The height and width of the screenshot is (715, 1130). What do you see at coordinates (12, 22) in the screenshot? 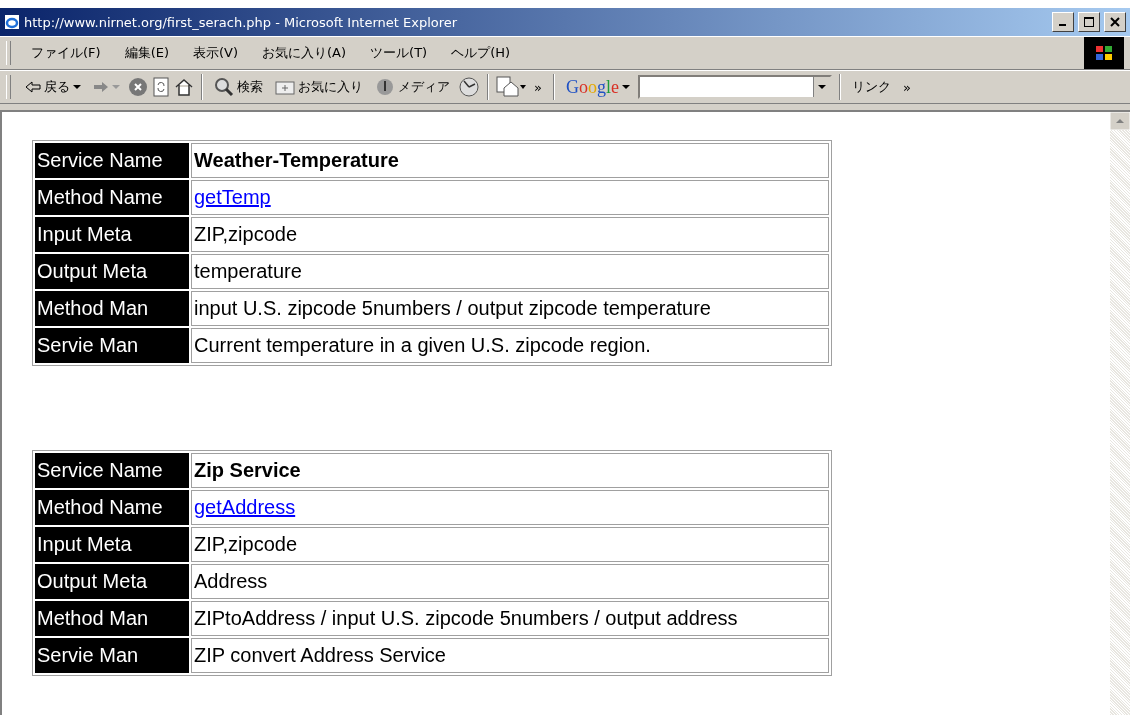
I see `browser-icon` at bounding box center [12, 22].